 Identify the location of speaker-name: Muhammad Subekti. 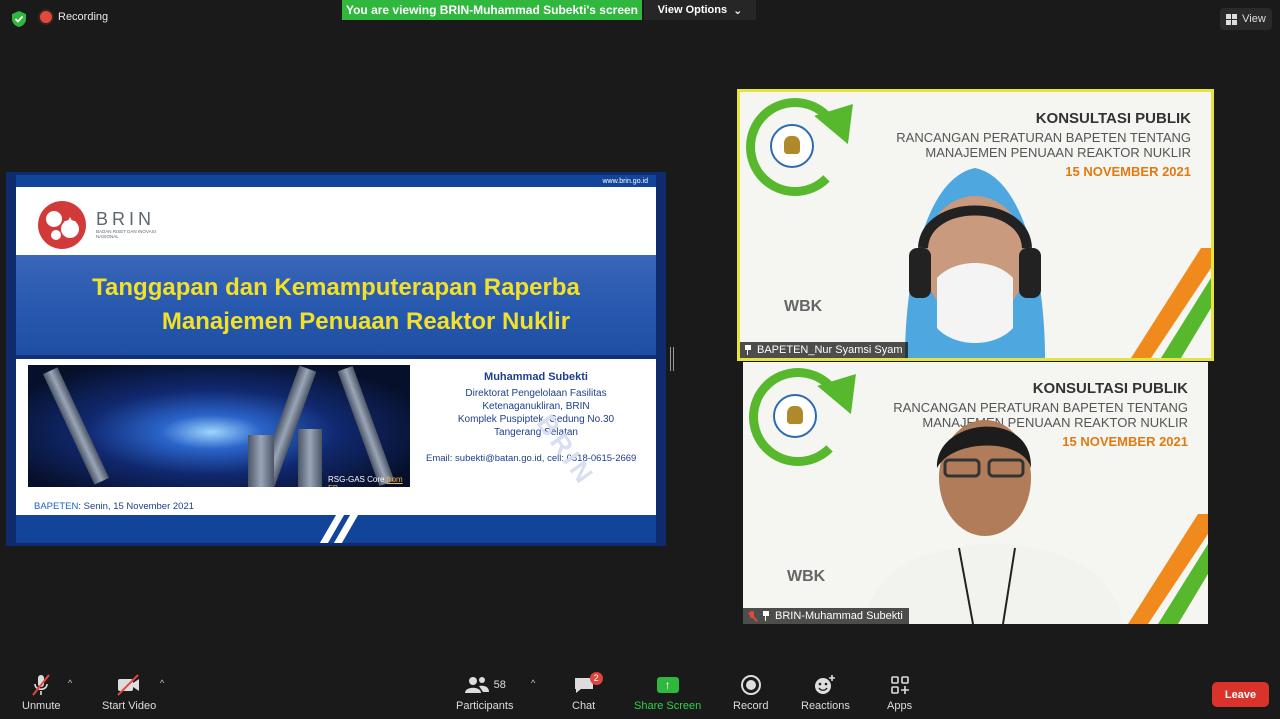
(536, 377).